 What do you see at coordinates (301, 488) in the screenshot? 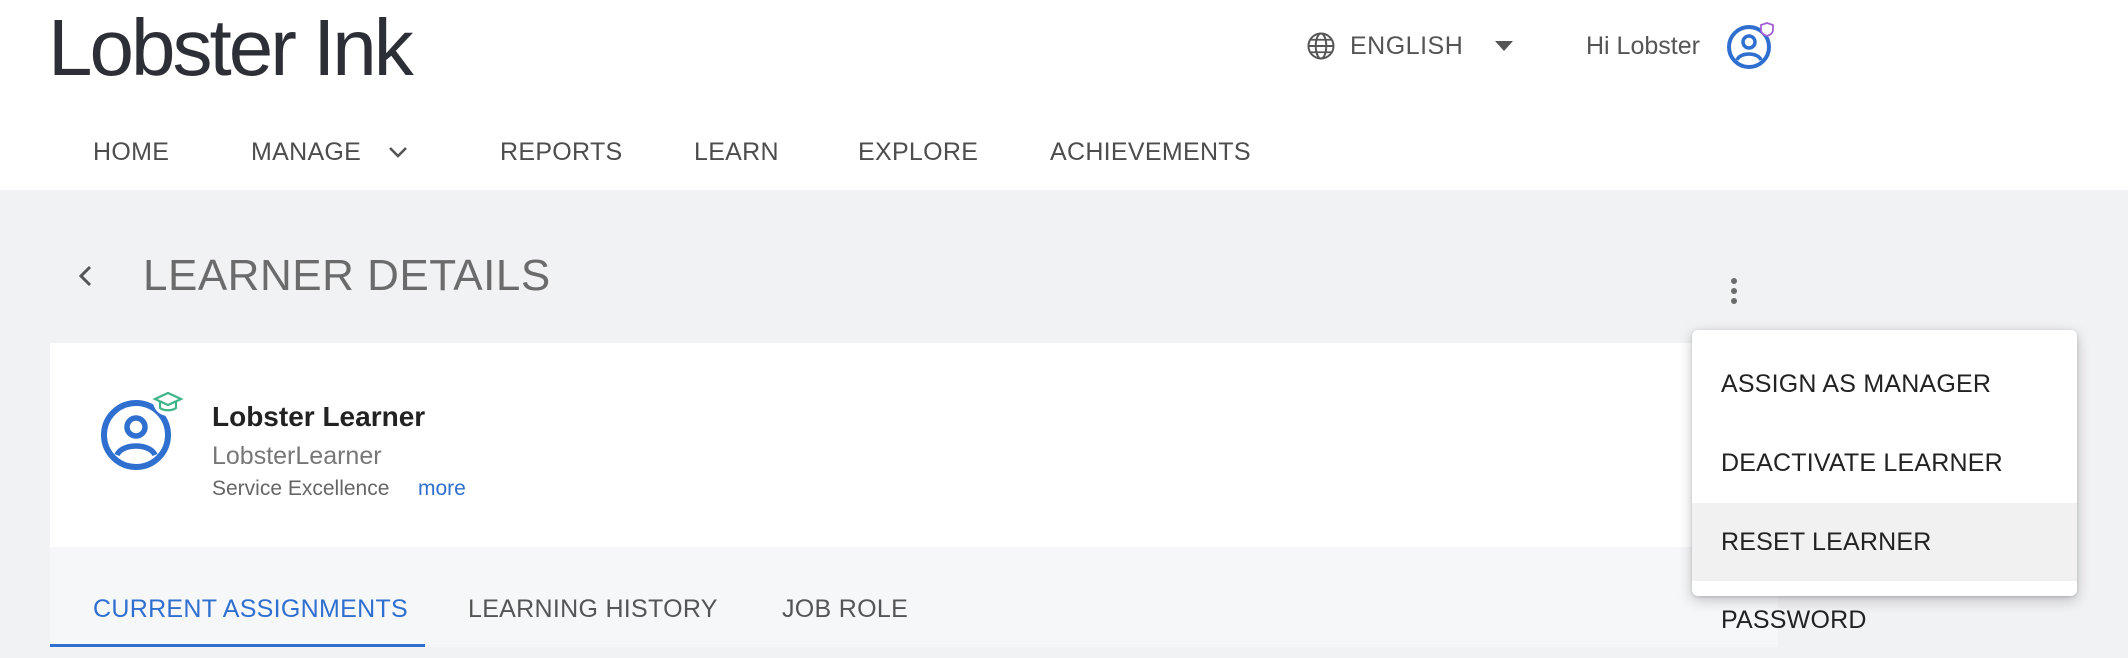
I see `learner-department: Service Excellence` at bounding box center [301, 488].